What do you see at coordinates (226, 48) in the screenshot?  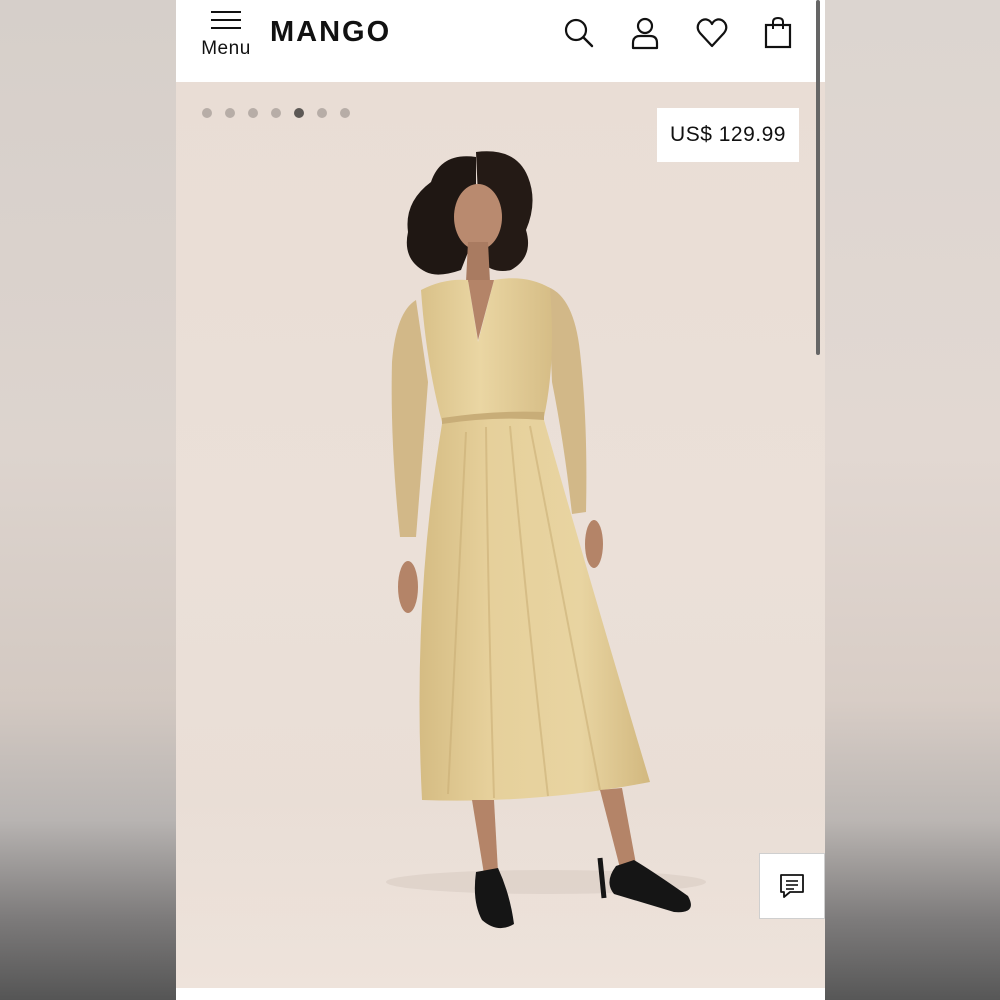 I see `menu-label: Menu` at bounding box center [226, 48].